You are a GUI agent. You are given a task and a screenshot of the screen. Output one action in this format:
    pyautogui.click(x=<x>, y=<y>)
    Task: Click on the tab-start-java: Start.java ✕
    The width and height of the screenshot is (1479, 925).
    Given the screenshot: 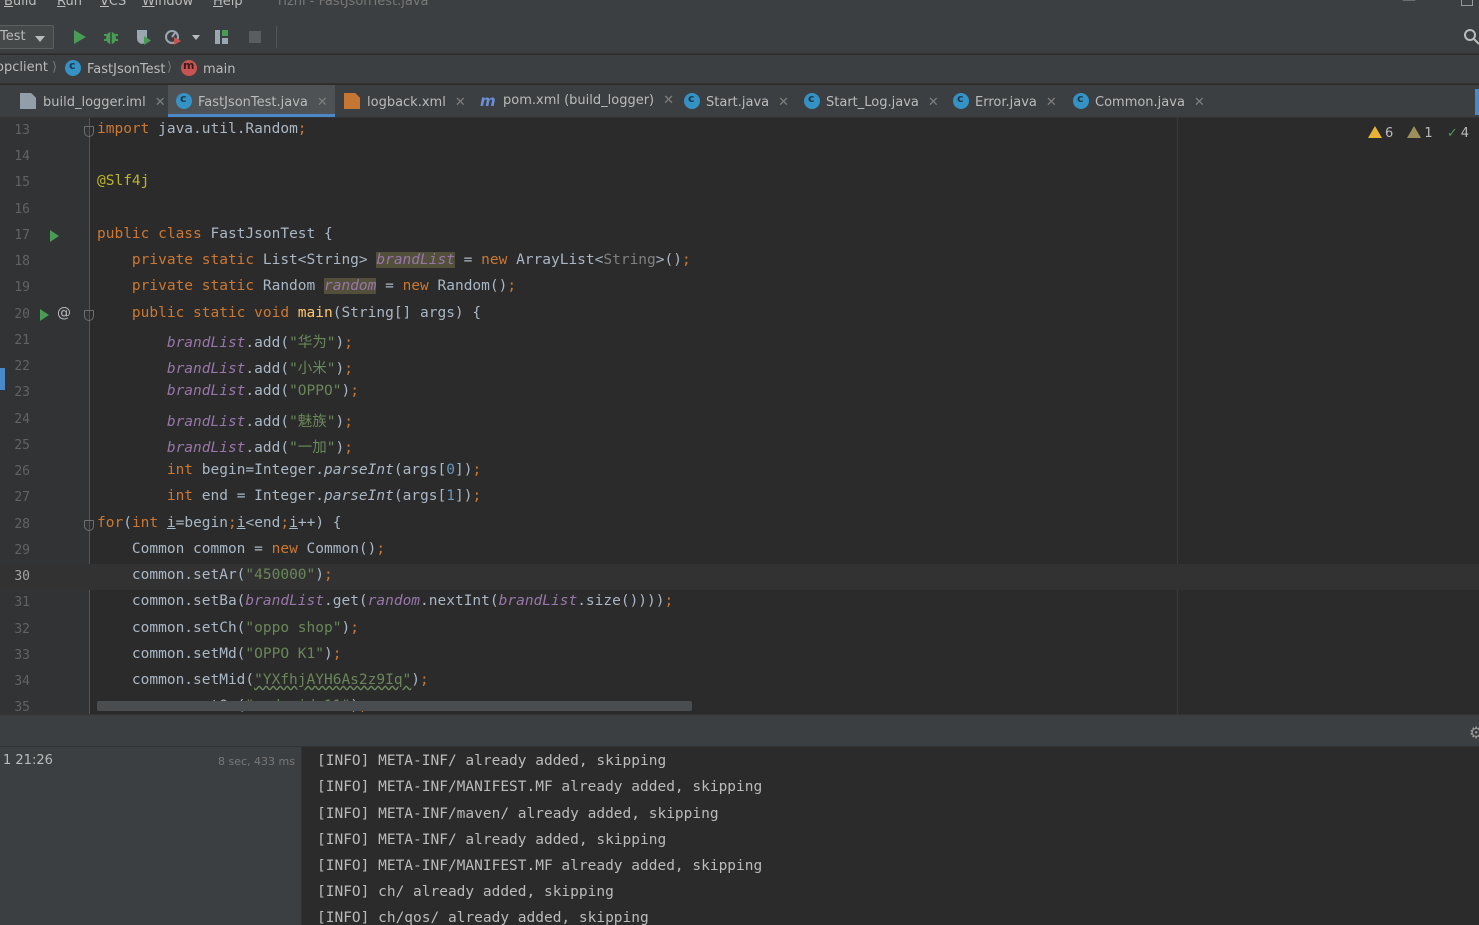 What is the action you would take?
    pyautogui.click(x=736, y=101)
    